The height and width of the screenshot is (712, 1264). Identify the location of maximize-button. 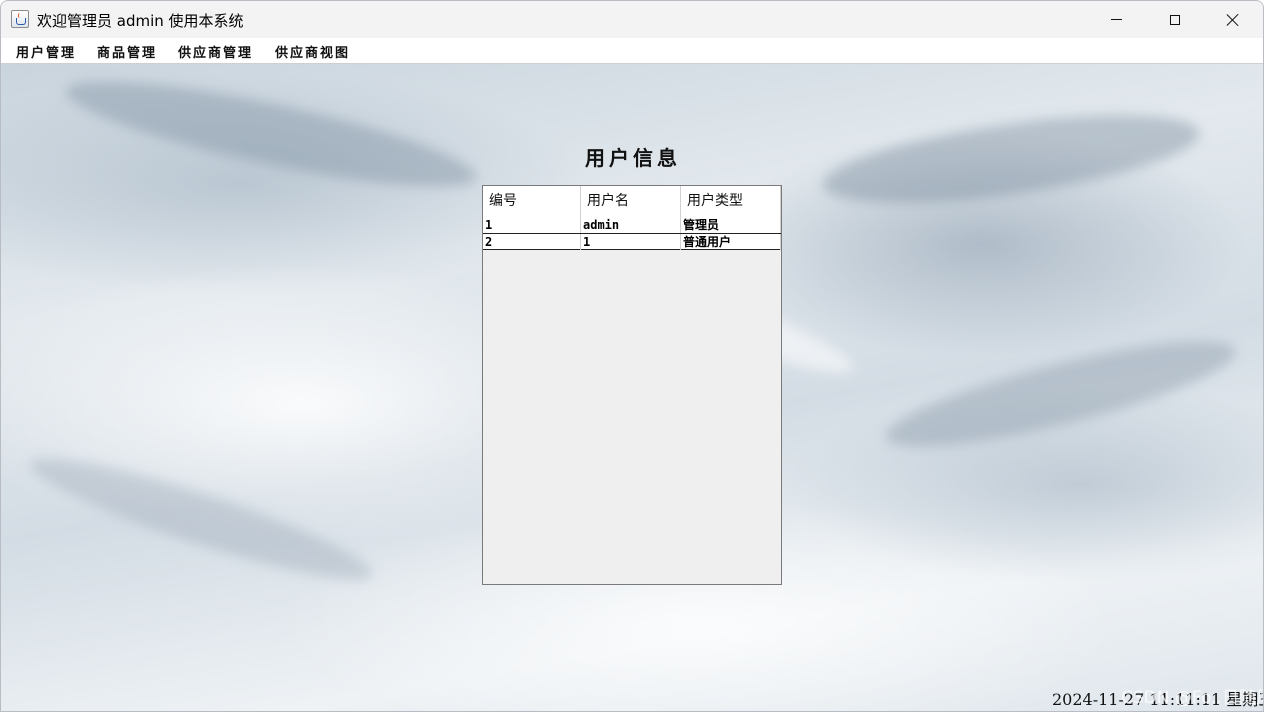
(1175, 19).